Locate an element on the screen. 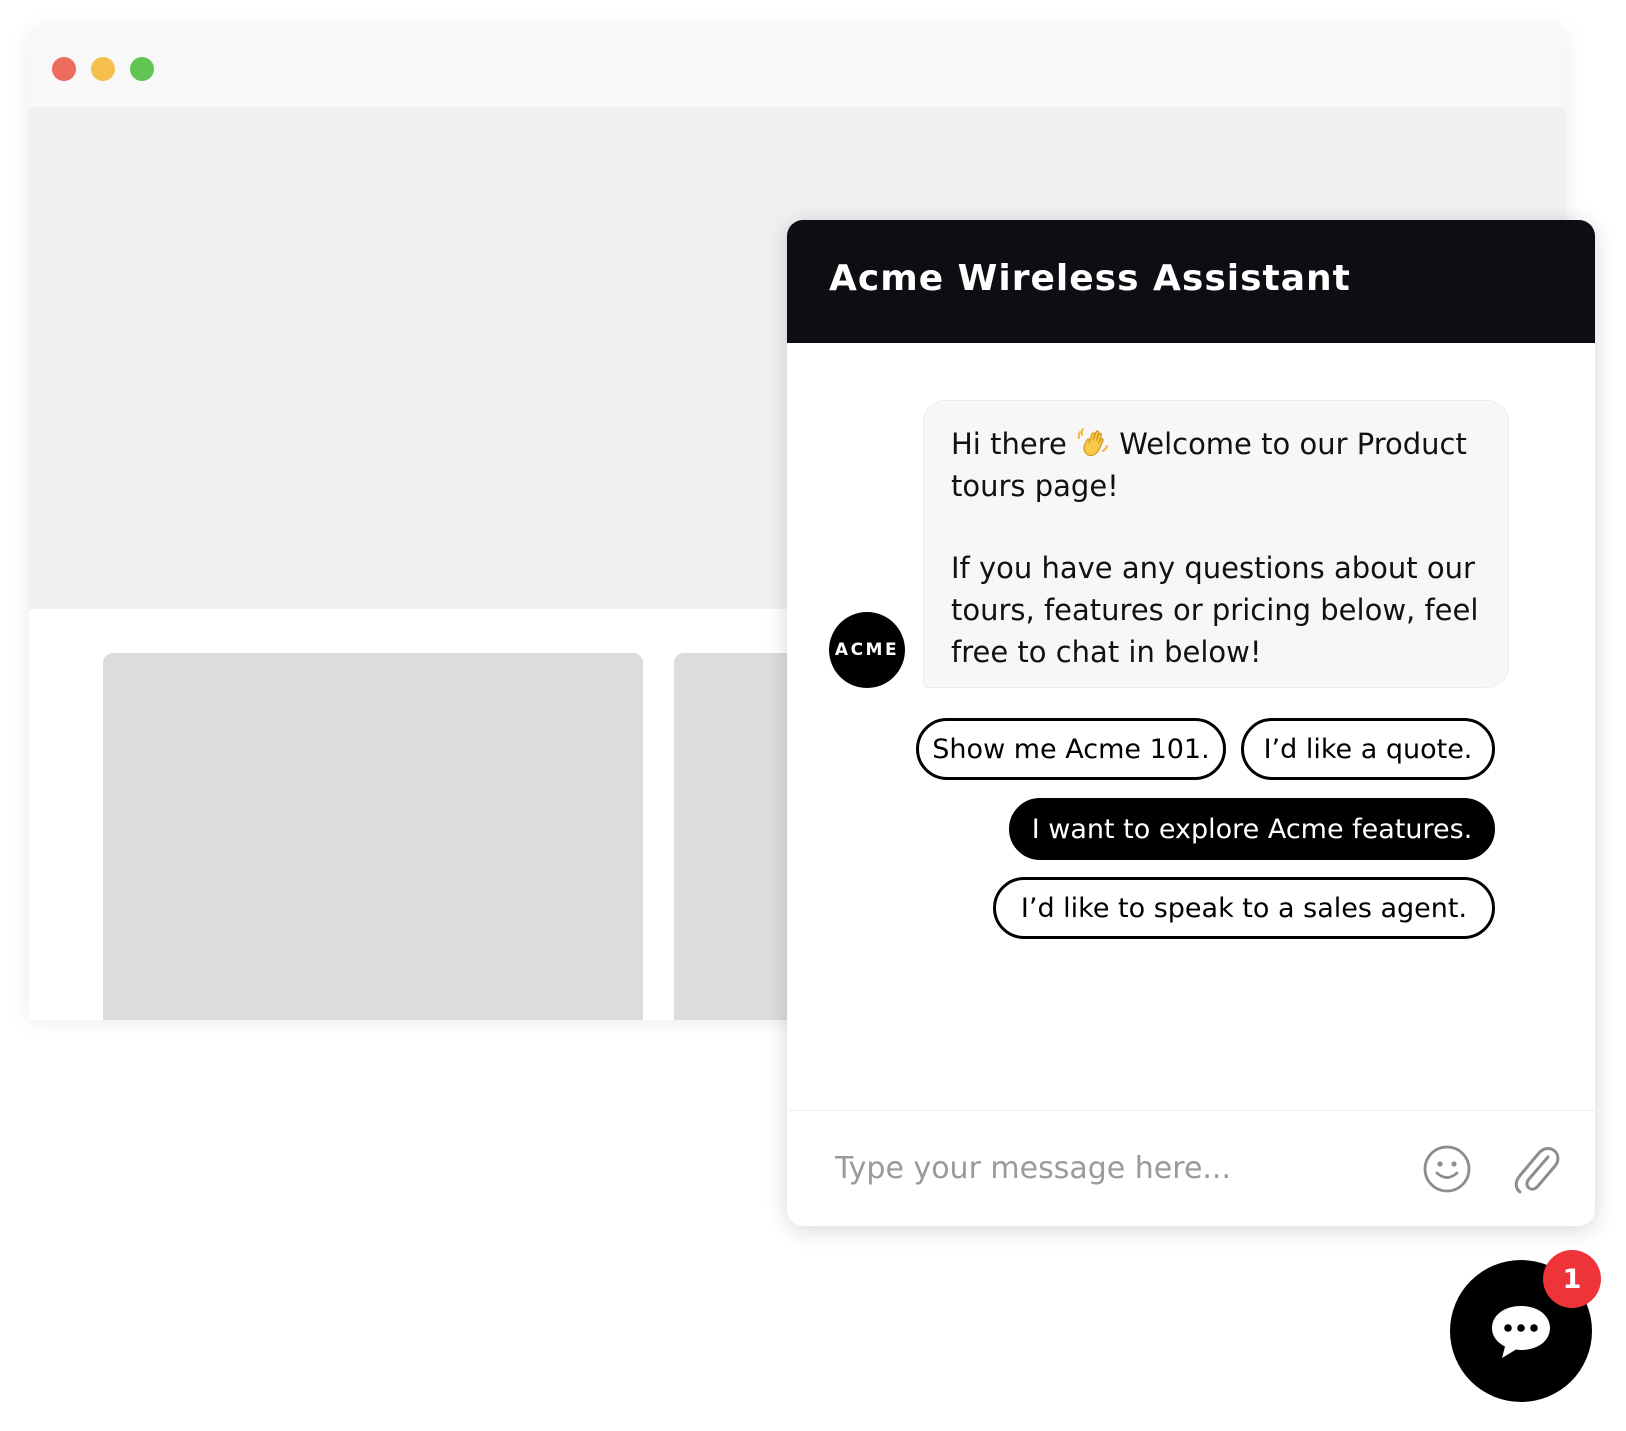 This screenshot has height=1431, width=1626. emoji-button is located at coordinates (1447, 1169).